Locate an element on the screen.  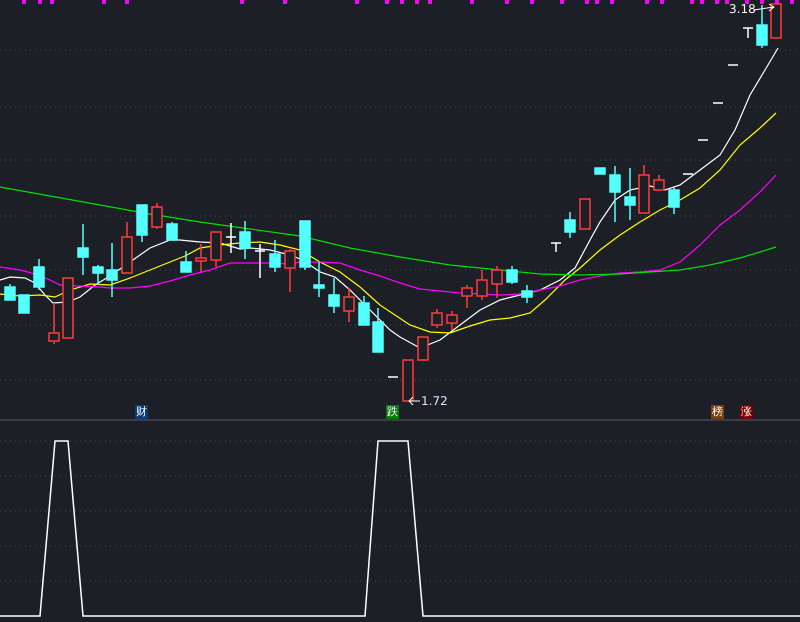
signal-marker: 财 is located at coordinates (141, 412).